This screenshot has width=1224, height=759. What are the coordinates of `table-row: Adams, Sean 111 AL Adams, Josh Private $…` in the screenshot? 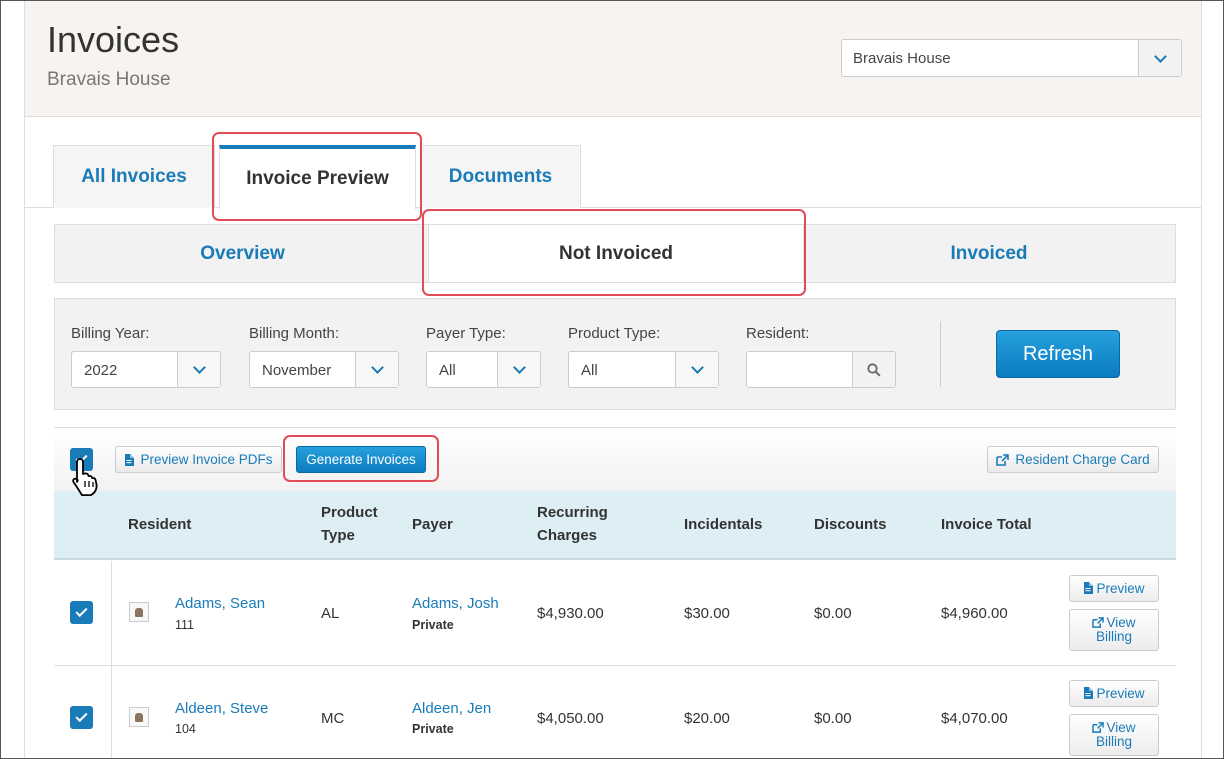 It's located at (615, 613).